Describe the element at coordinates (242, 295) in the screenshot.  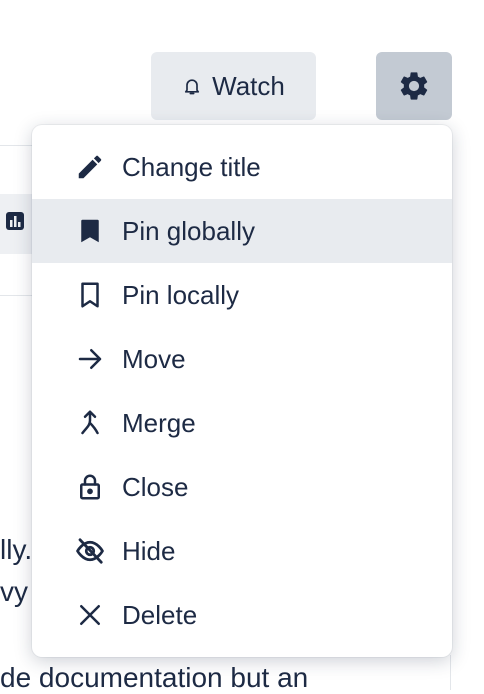
I see `menu-item-pin-locally: Pin locally` at that location.